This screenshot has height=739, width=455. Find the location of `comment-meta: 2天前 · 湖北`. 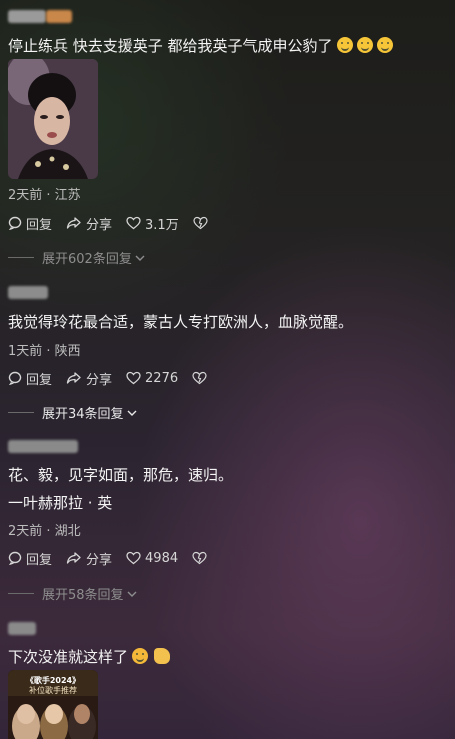

comment-meta: 2天前 · 湖北 is located at coordinates (44, 531).